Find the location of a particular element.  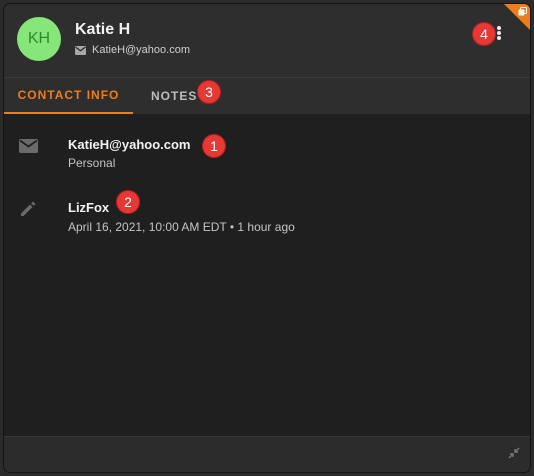

copy-icon is located at coordinates (522, 11).